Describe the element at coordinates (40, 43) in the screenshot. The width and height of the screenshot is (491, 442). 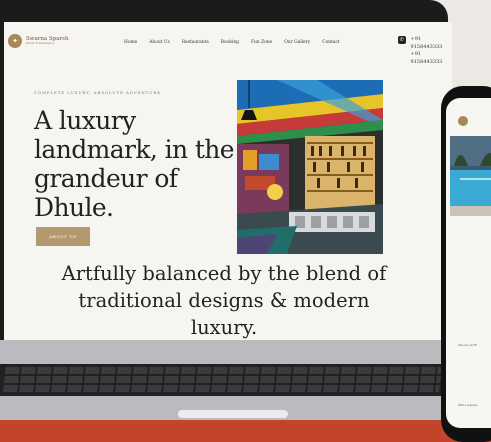
I see `logo-subtitle: Hotel & Residency` at that location.